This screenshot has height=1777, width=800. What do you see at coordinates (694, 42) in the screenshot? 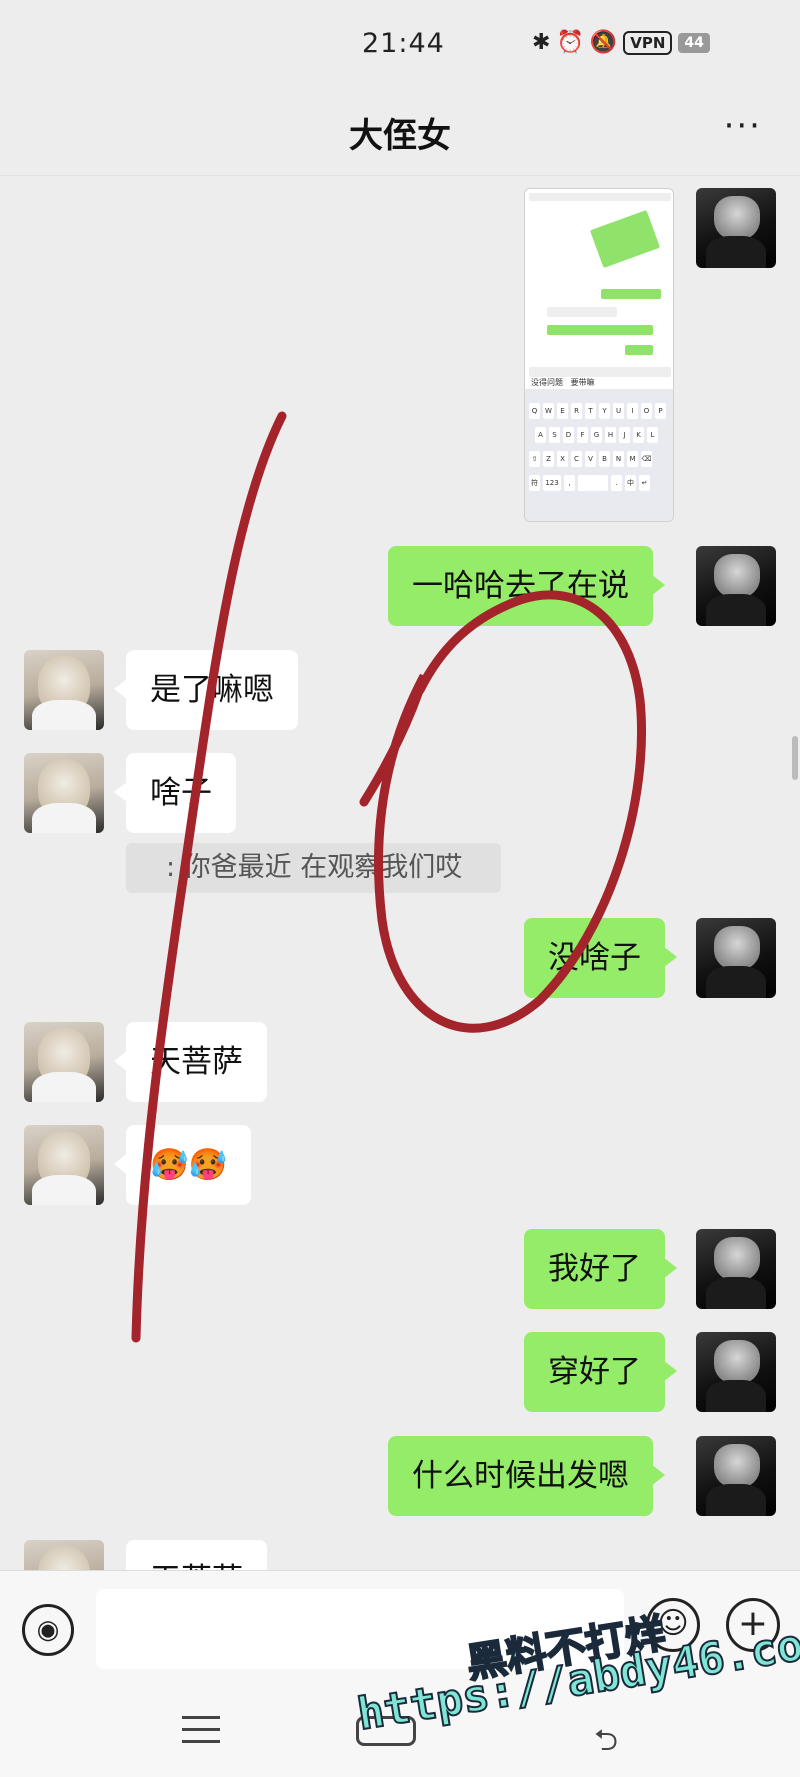
I see `battery-icon: 44` at bounding box center [694, 42].